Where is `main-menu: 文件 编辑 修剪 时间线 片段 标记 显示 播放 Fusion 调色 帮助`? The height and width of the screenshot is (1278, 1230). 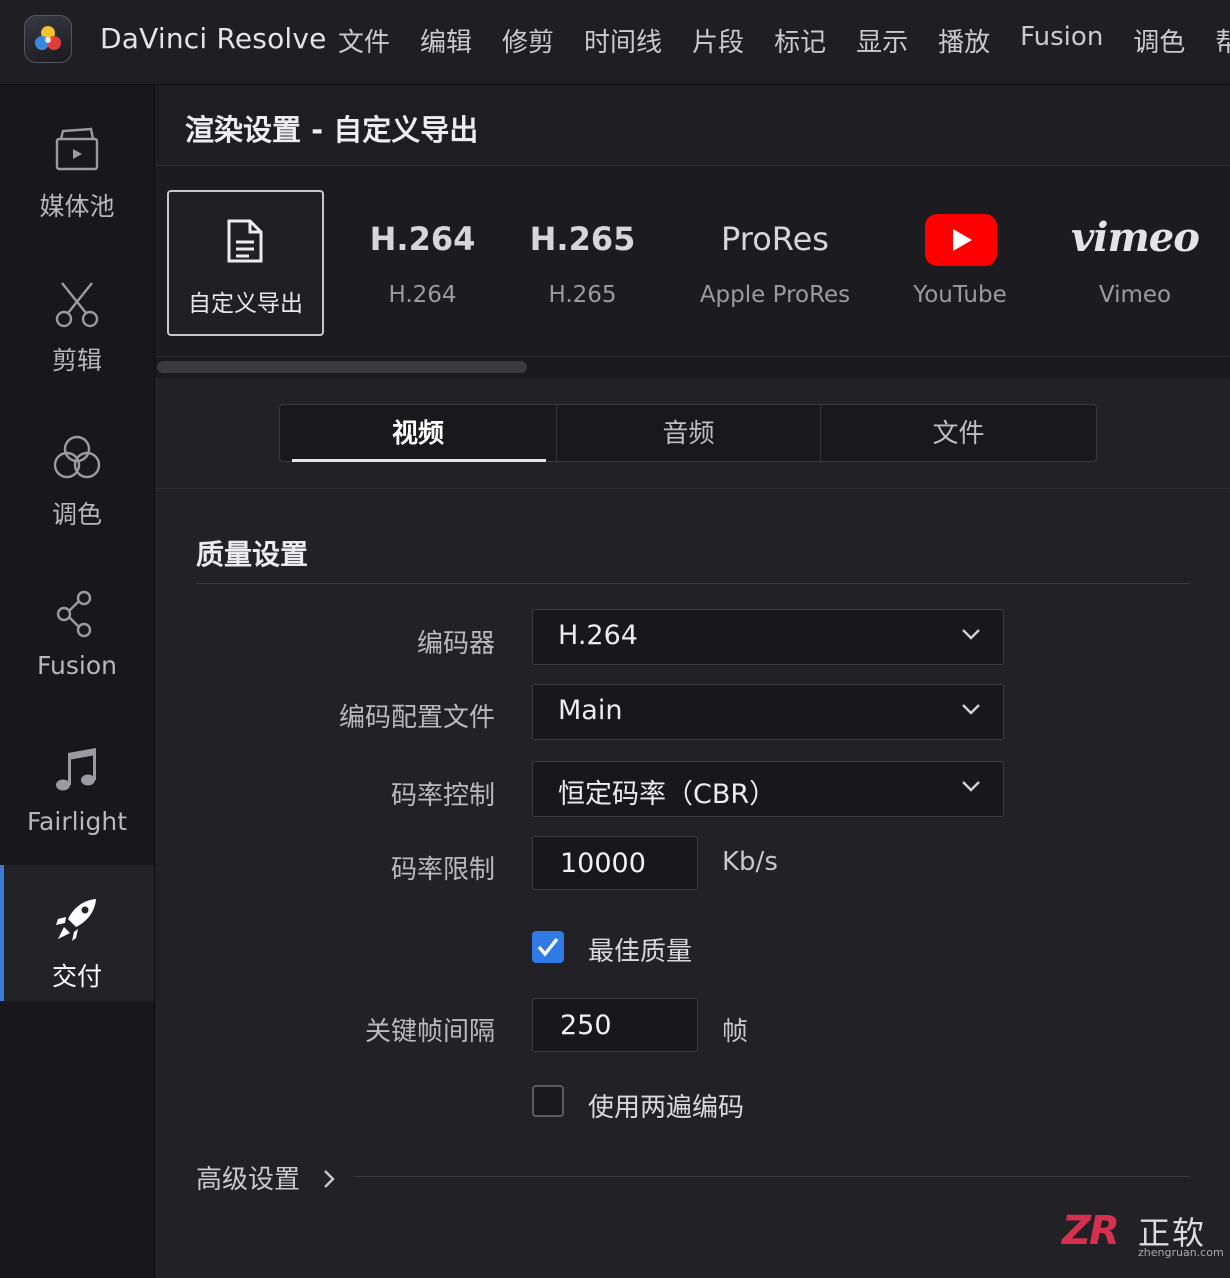 main-menu: 文件 编辑 修剪 时间线 片段 标记 显示 播放 Fusion 调色 帮助 is located at coordinates (784, 40).